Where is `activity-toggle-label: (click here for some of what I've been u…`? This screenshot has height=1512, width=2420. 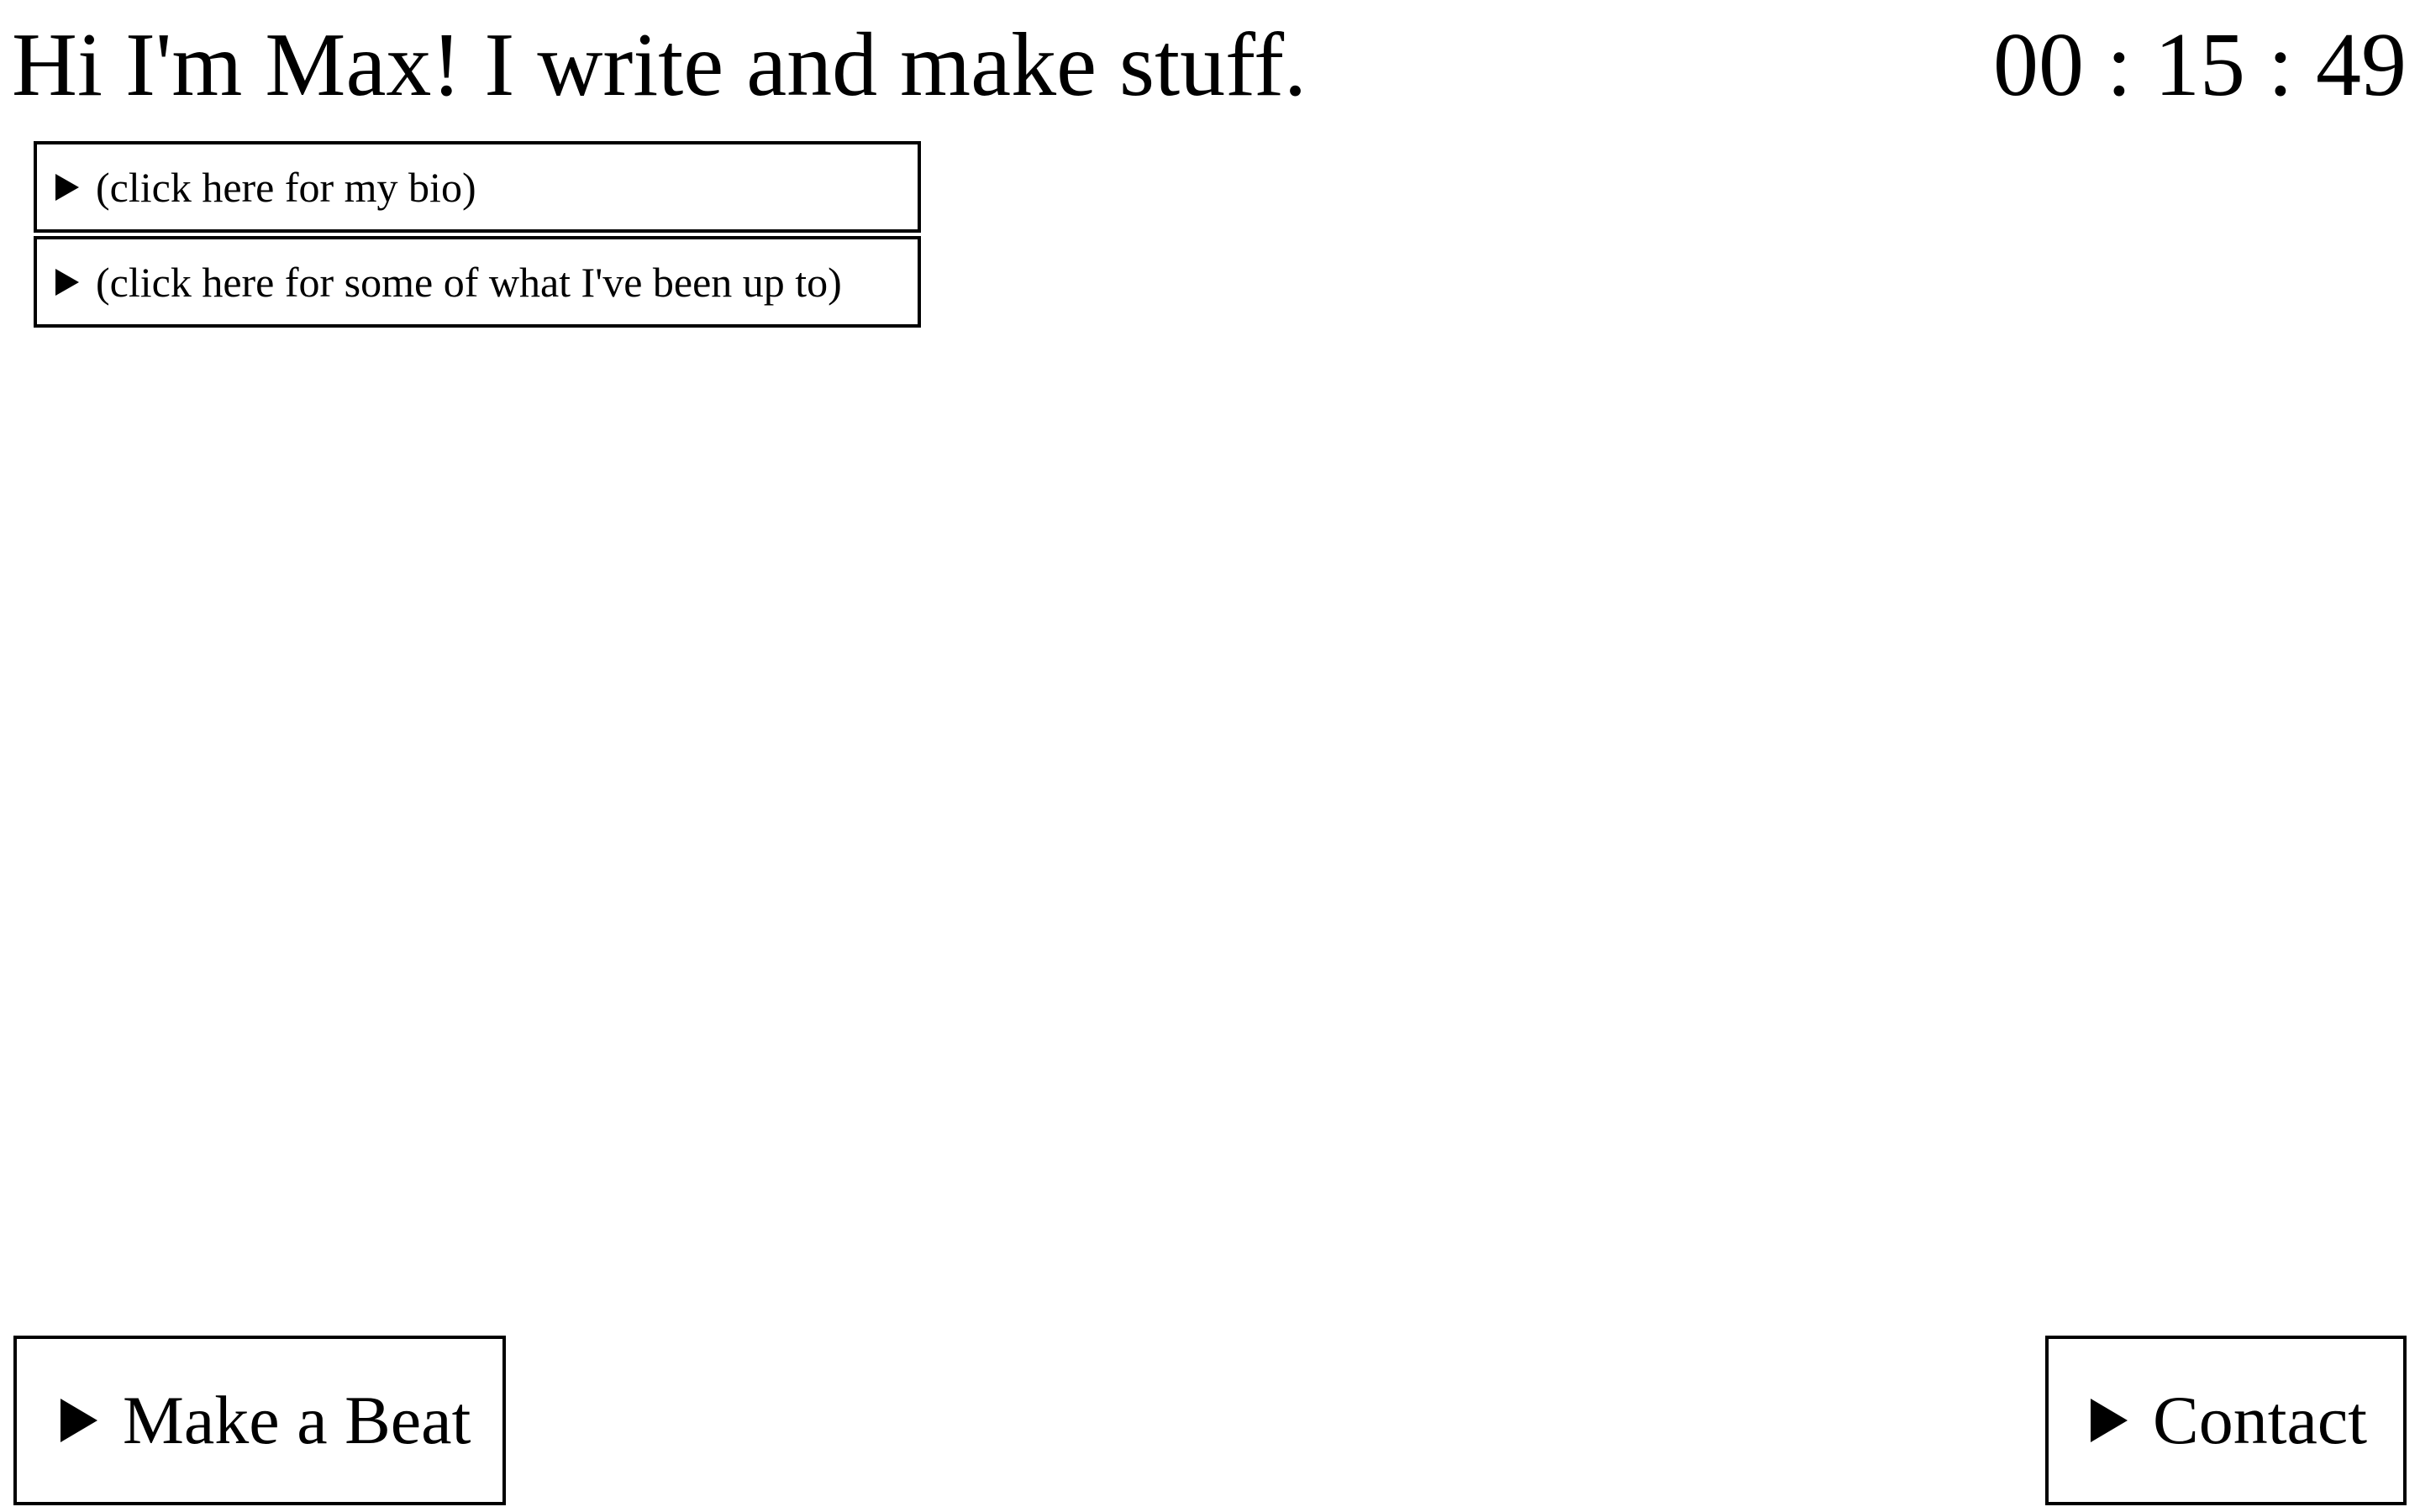 activity-toggle-label: (click here for some of what I've been u… is located at coordinates (469, 282).